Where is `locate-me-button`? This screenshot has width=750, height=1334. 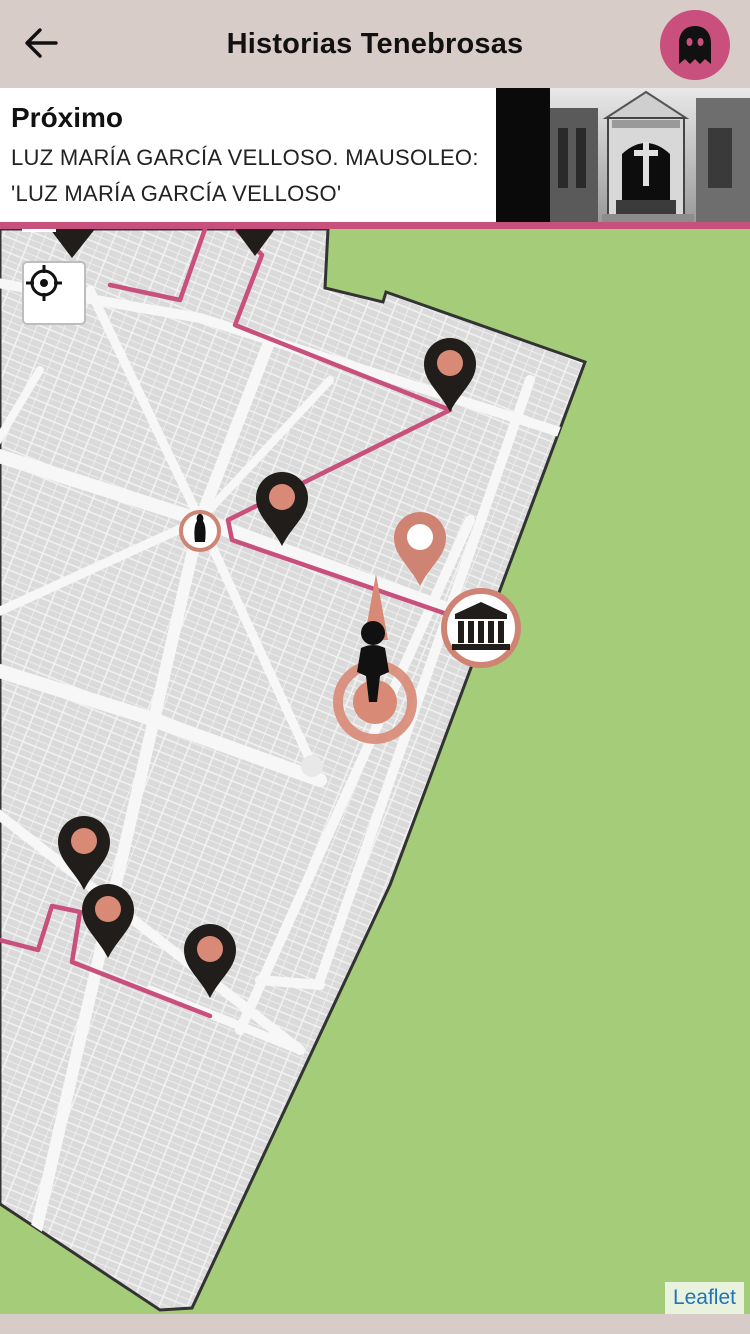
locate-me-button is located at coordinates (54, 293).